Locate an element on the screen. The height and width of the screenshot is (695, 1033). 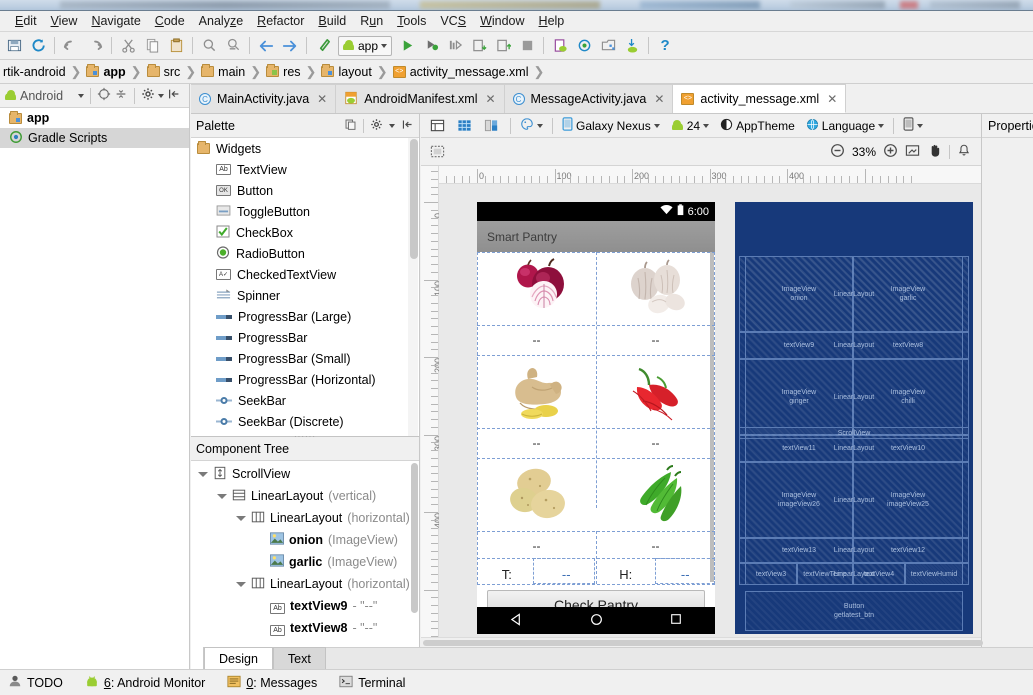
breadcrumb-item-rtik-android: rtik-android is located at coordinates (34, 72).